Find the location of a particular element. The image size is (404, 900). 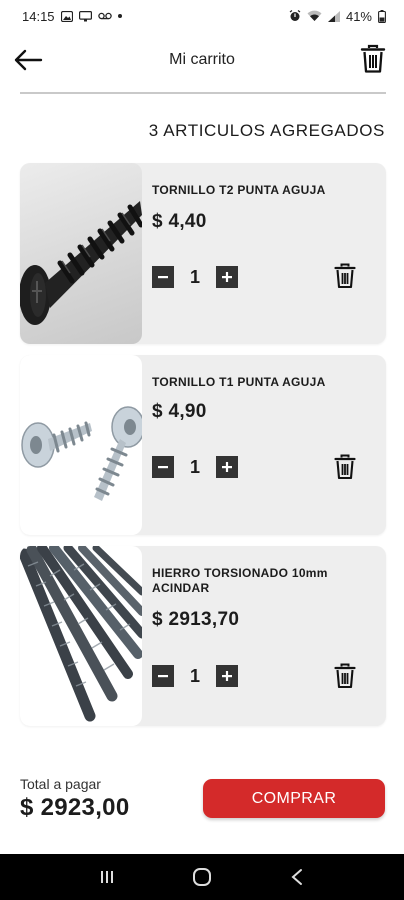

app-header: Mi carrito is located at coordinates (202, 60).